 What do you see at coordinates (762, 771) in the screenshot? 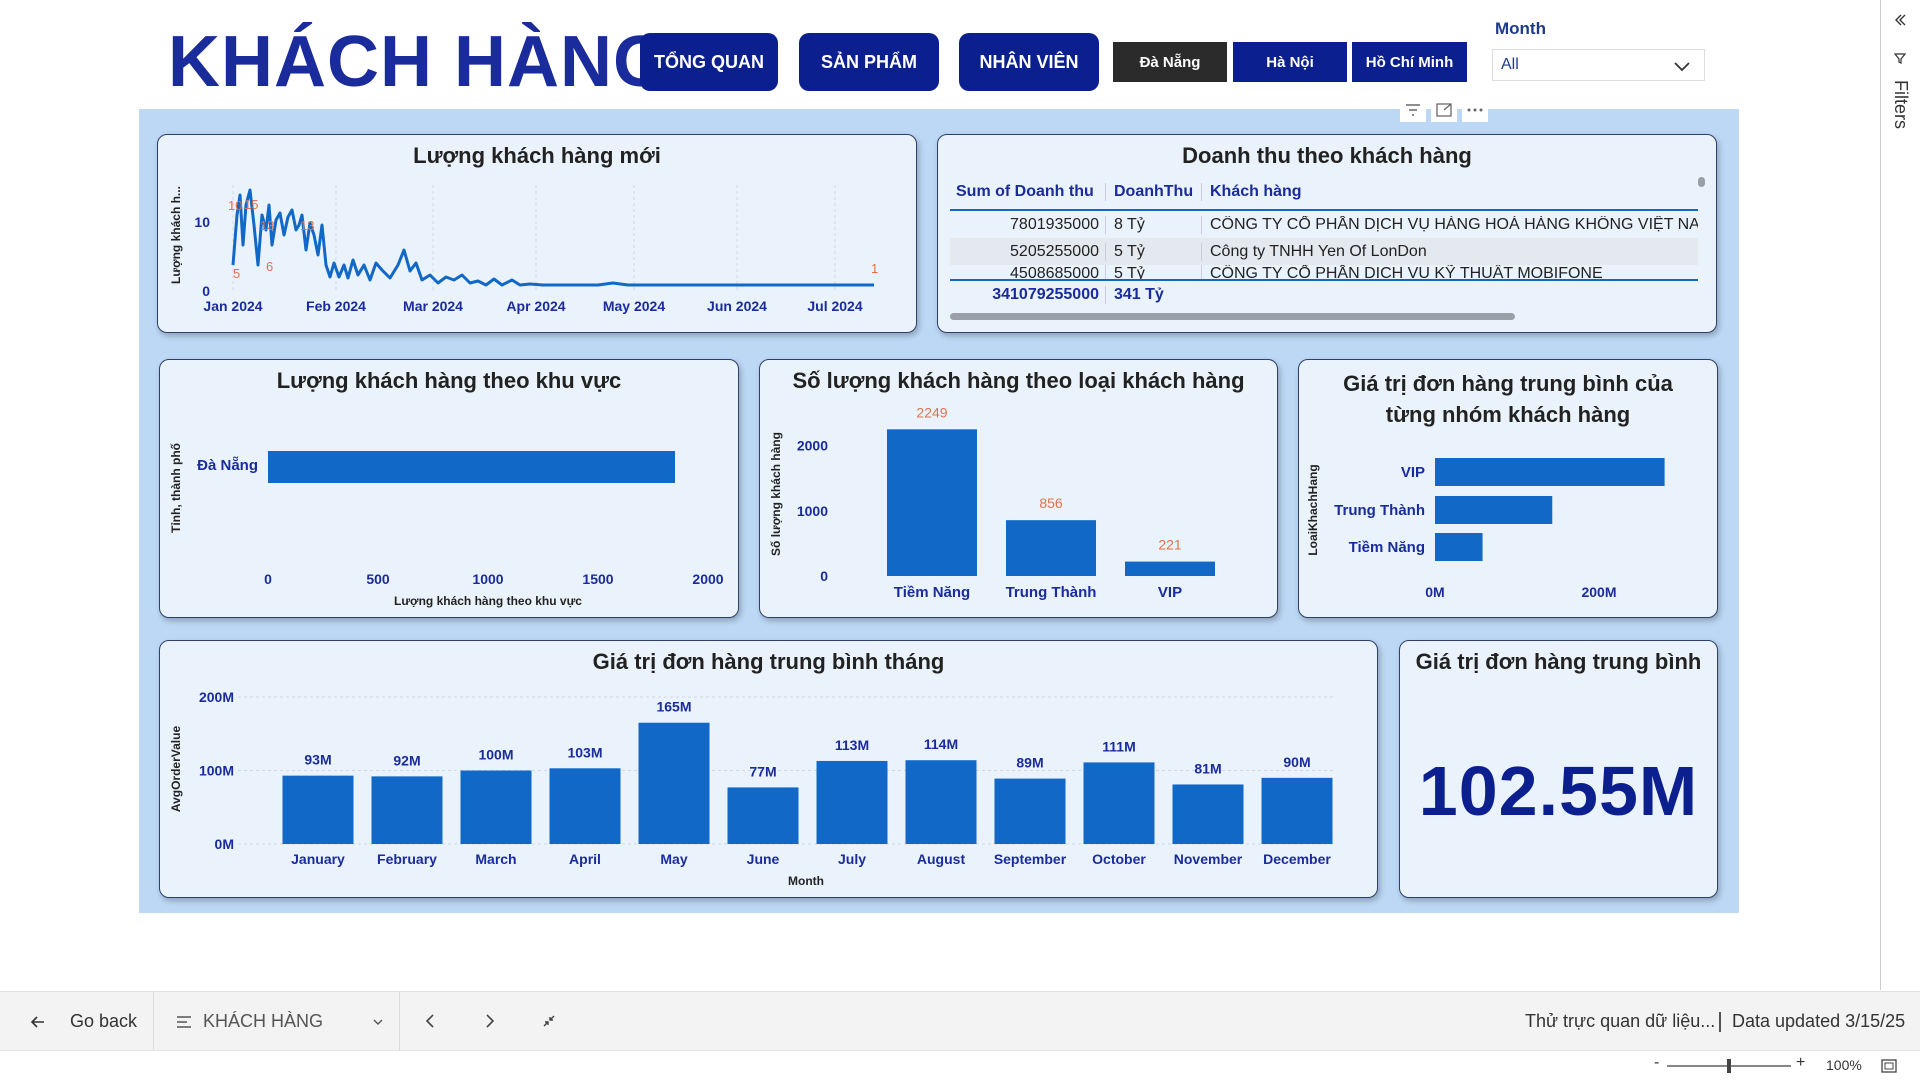
I see `data-label: 77M` at bounding box center [762, 771].